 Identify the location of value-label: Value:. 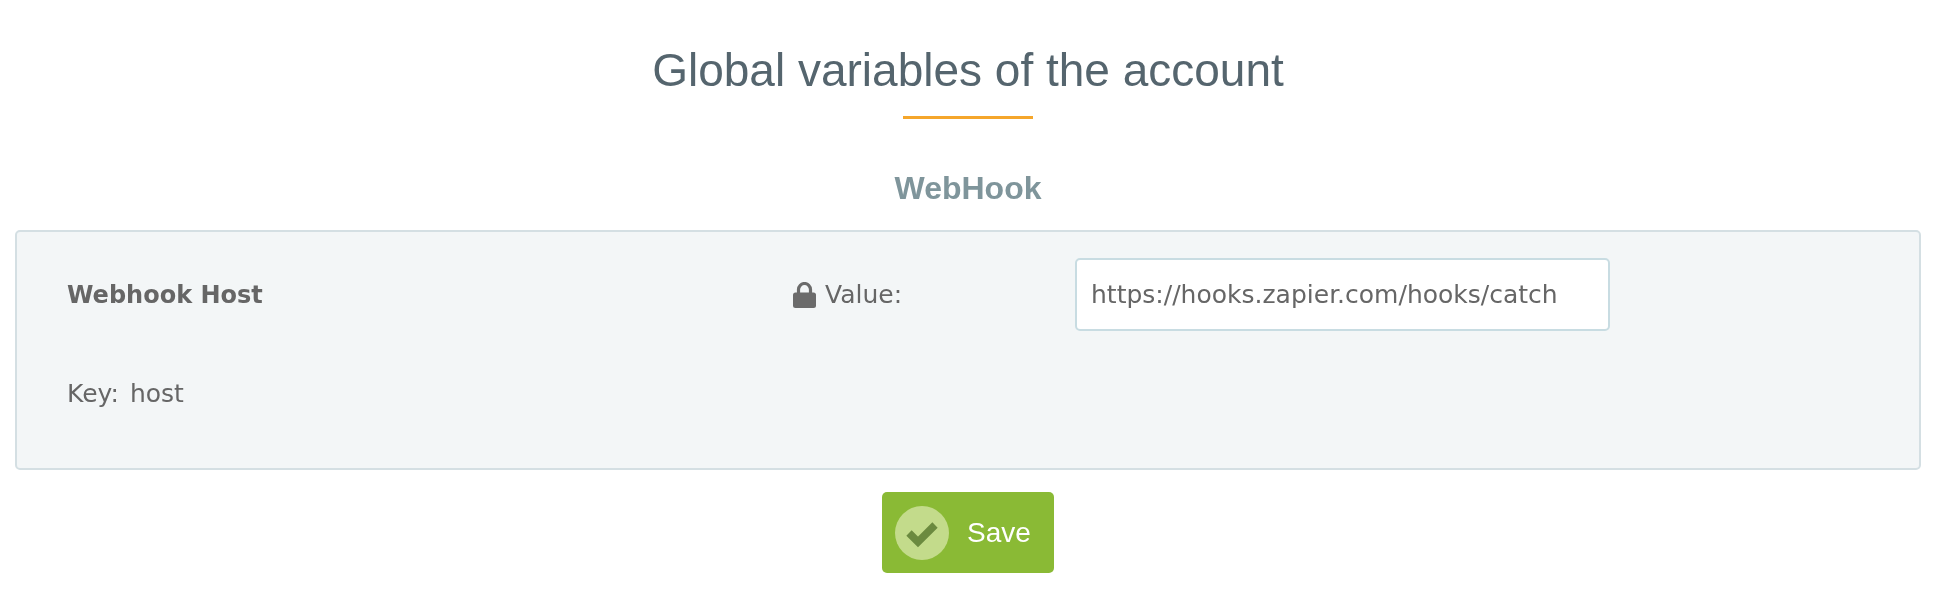
(864, 294).